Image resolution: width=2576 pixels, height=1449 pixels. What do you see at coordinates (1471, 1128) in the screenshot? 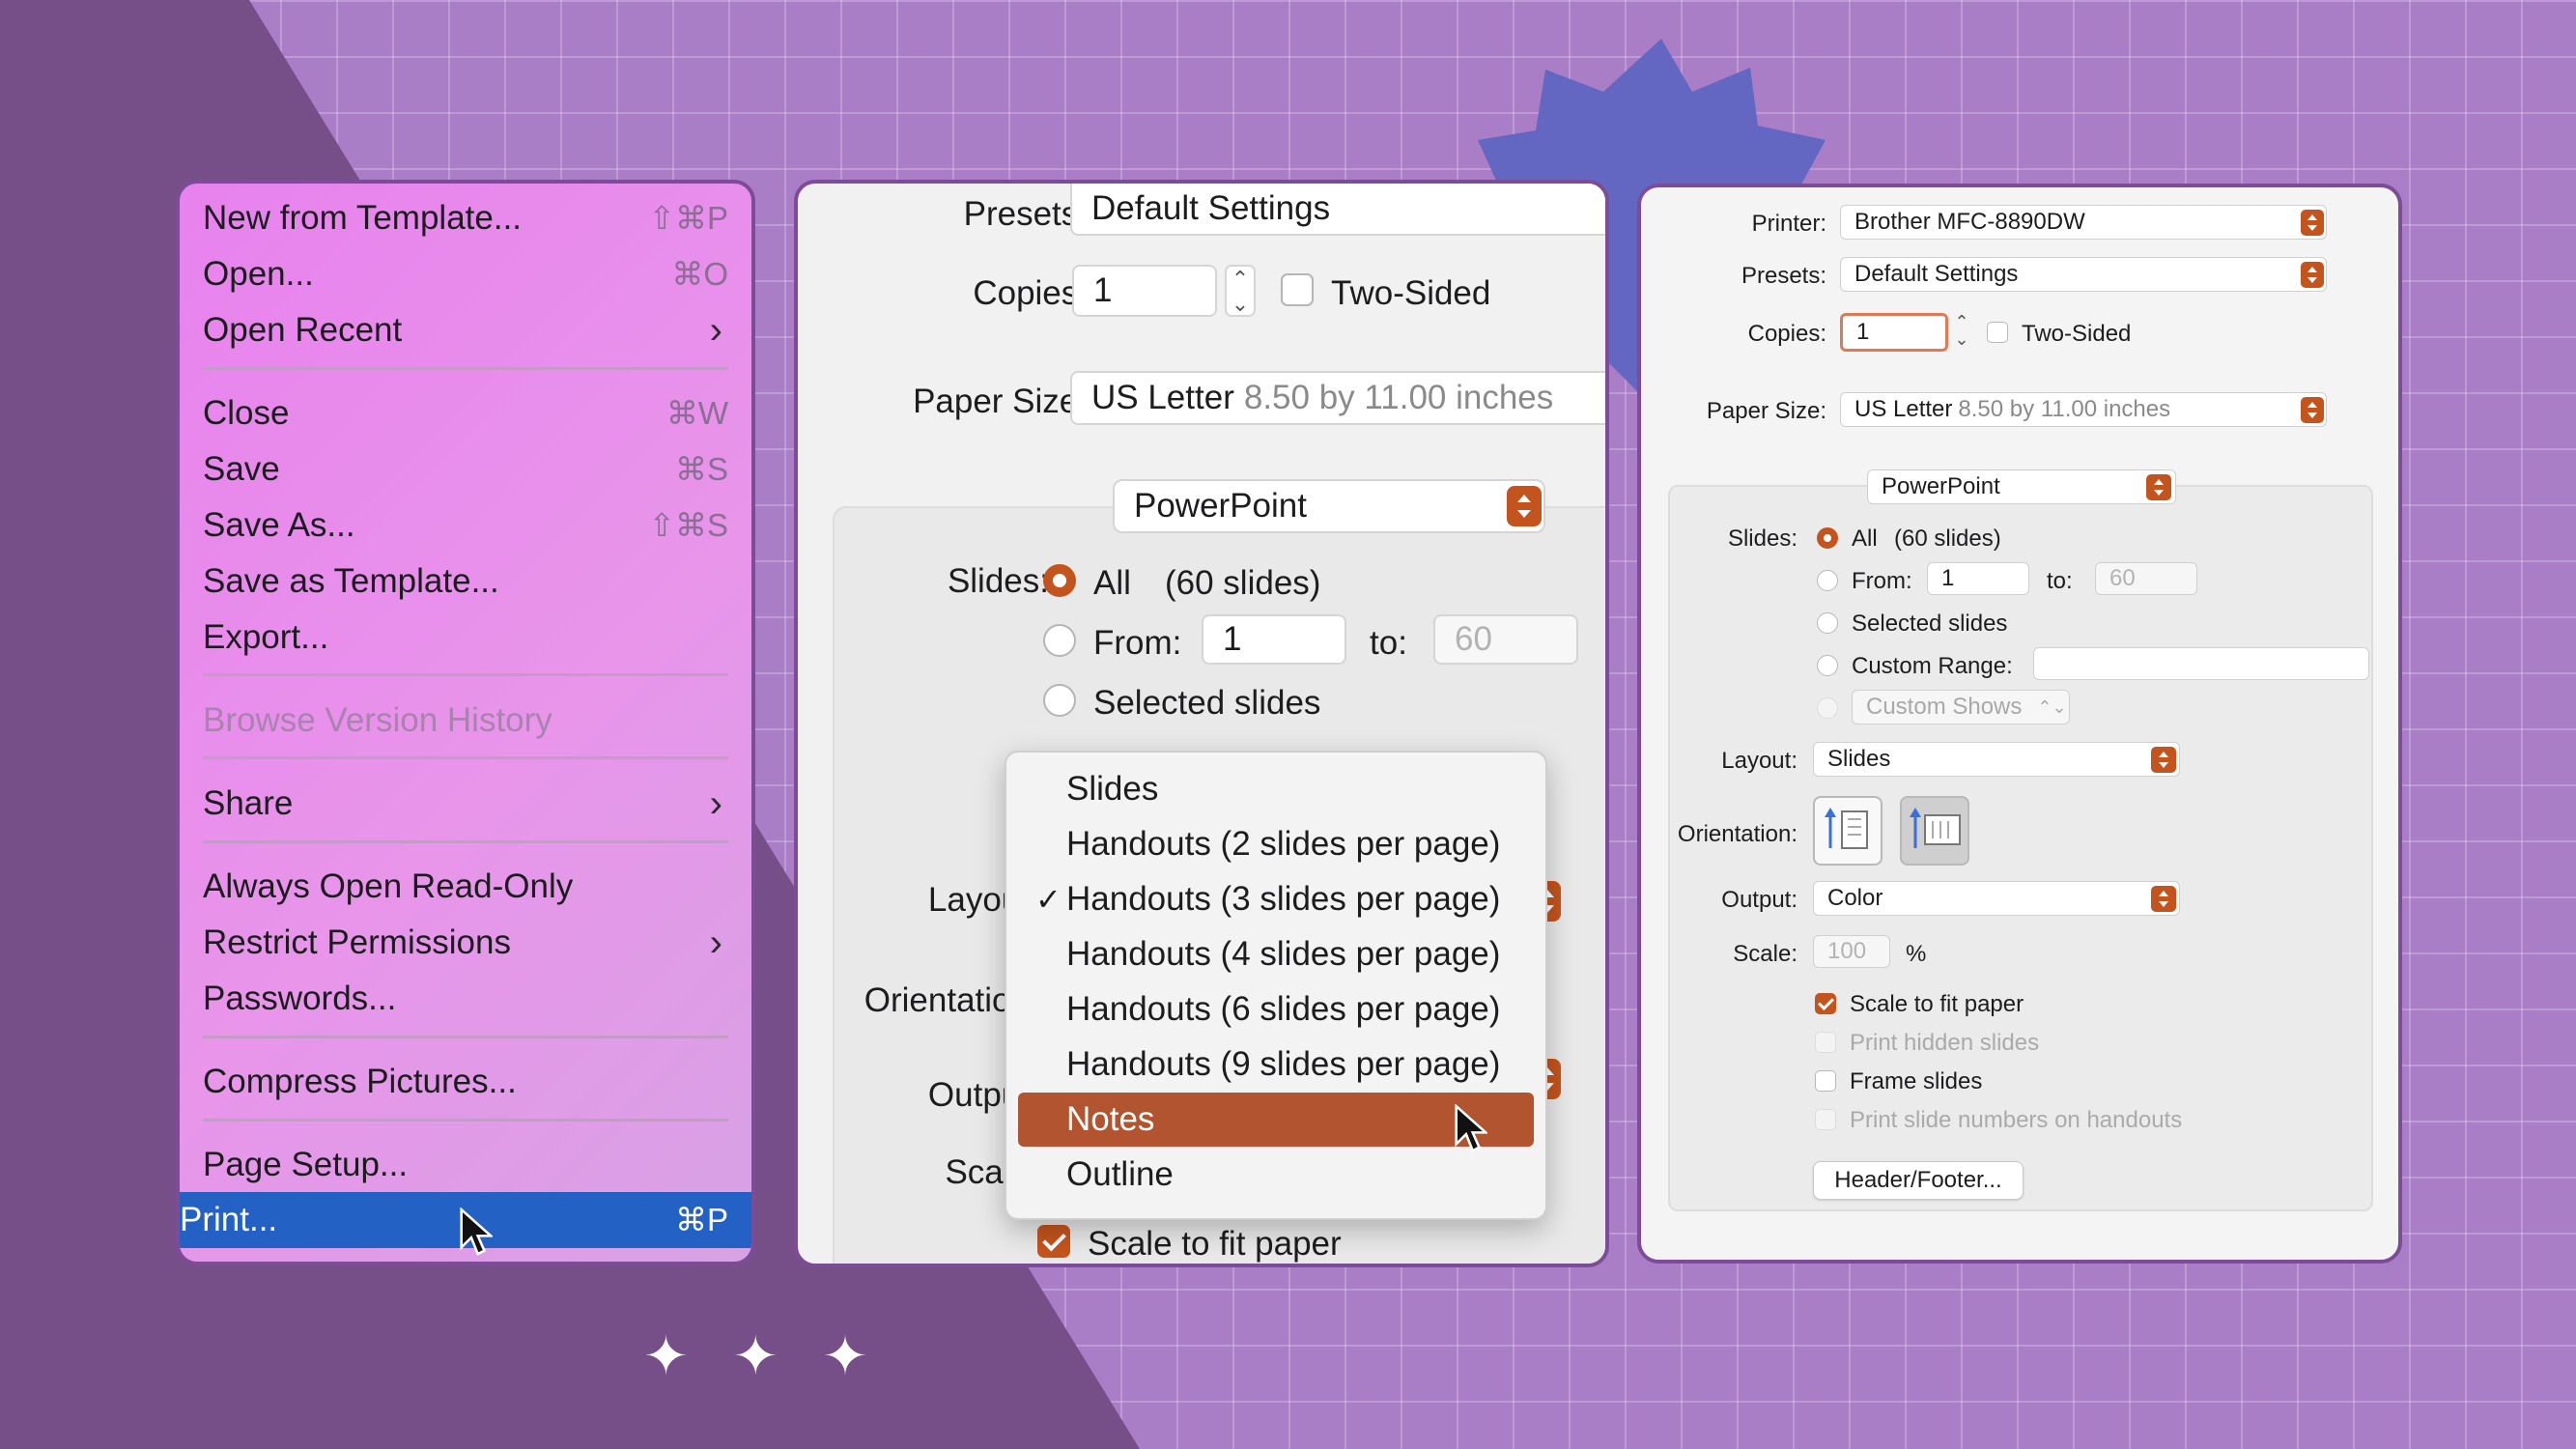
I see `mouse-pointer-icon` at bounding box center [1471, 1128].